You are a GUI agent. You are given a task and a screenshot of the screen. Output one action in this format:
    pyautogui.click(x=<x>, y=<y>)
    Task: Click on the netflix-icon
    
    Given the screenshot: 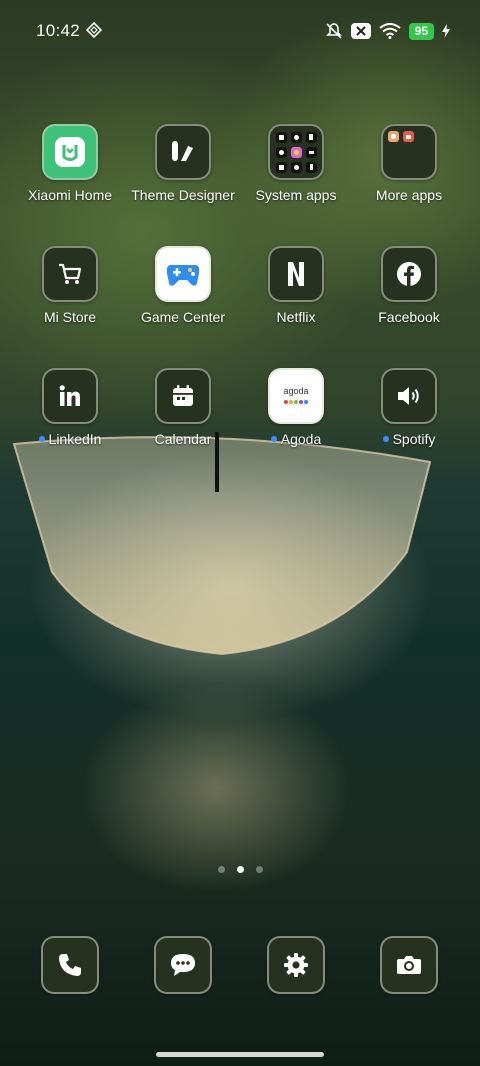 What is the action you would take?
    pyautogui.click(x=296, y=274)
    